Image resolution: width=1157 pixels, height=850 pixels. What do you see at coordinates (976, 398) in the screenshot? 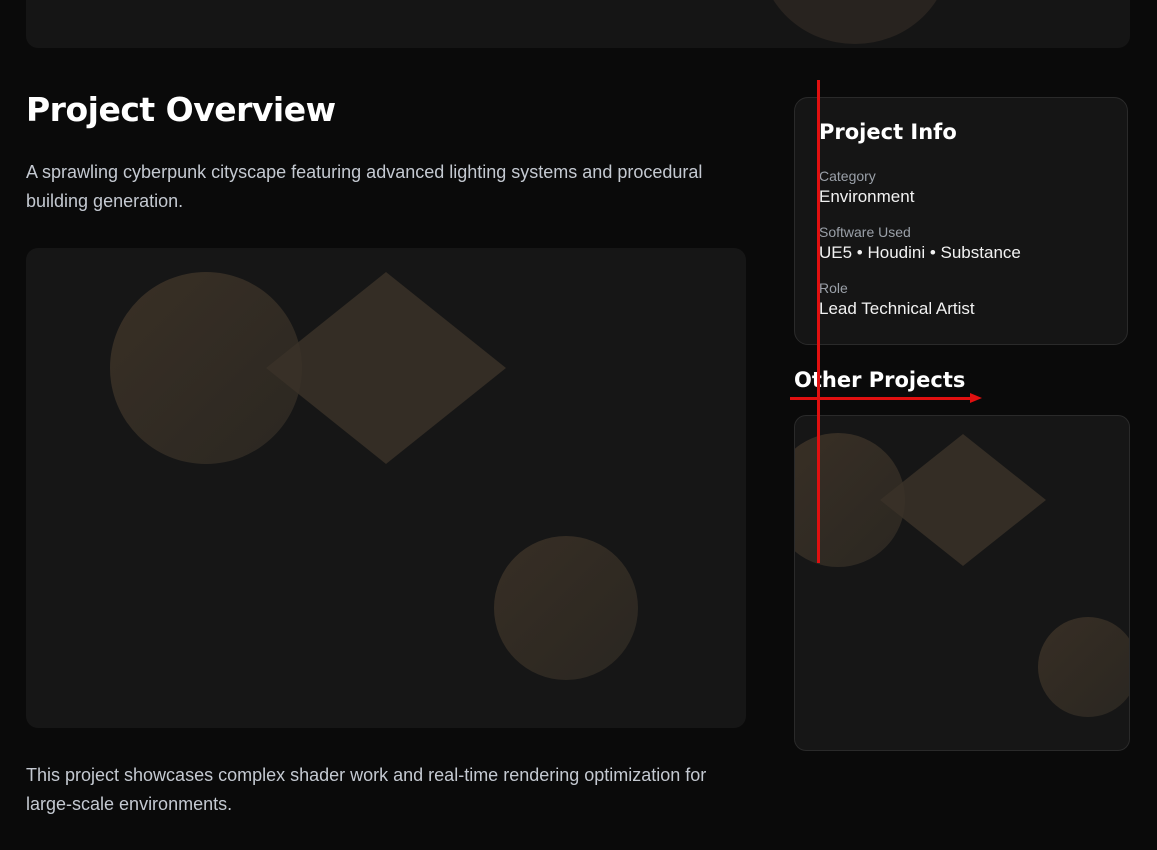
I see `annotation-arrow-icon` at bounding box center [976, 398].